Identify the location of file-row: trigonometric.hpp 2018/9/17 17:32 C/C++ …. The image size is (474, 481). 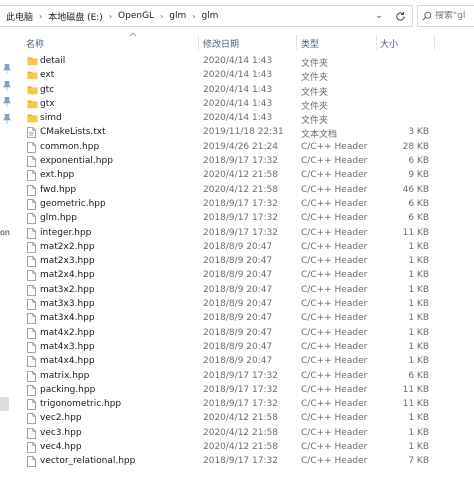
(248, 405).